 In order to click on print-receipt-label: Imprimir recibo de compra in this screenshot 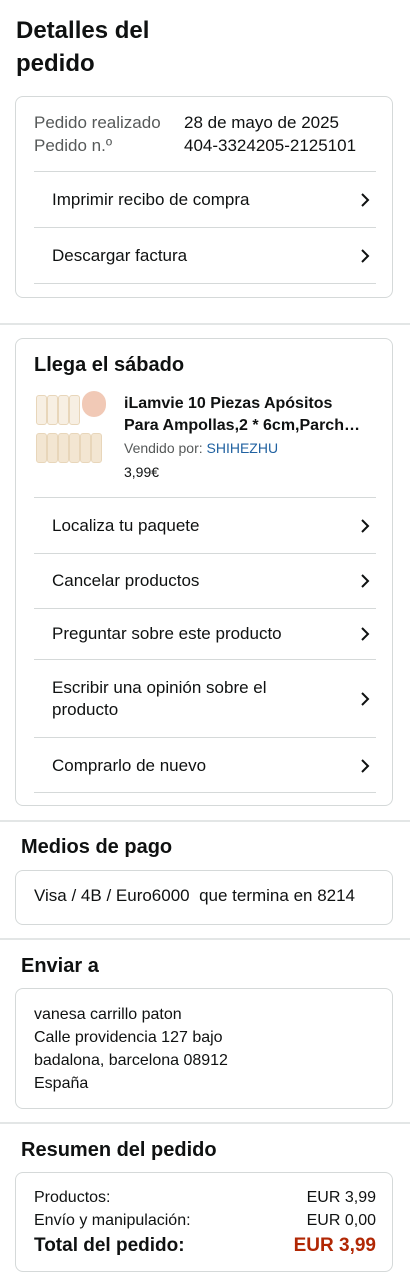, I will do `click(151, 199)`.